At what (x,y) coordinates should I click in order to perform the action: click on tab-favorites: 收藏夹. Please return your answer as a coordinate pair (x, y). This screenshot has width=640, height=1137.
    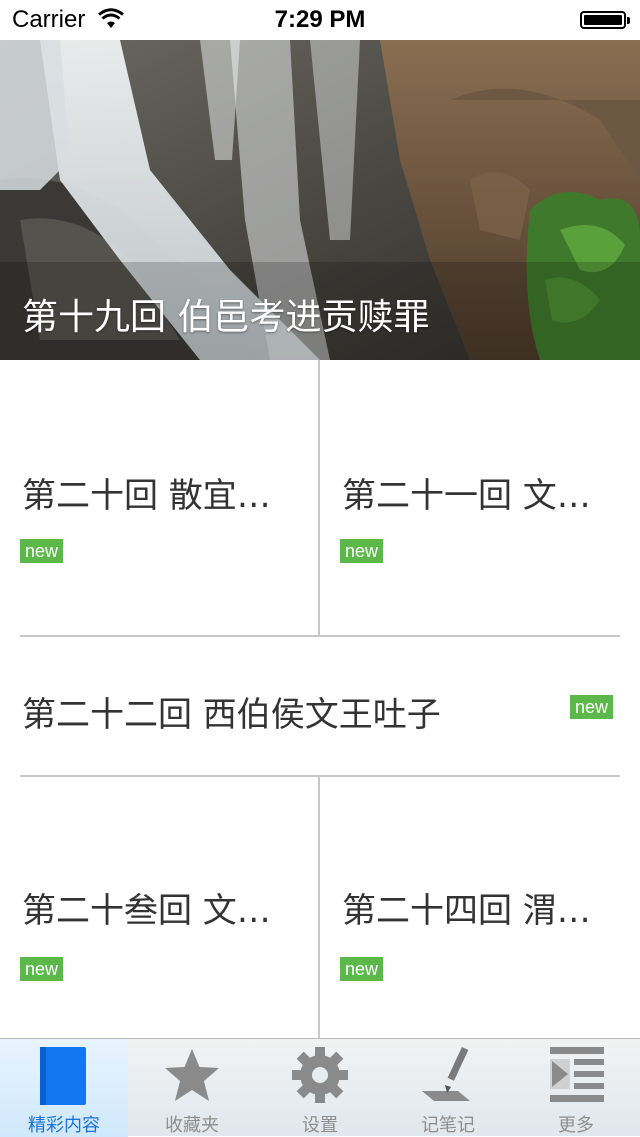
    Looking at the image, I should click on (192, 1088).